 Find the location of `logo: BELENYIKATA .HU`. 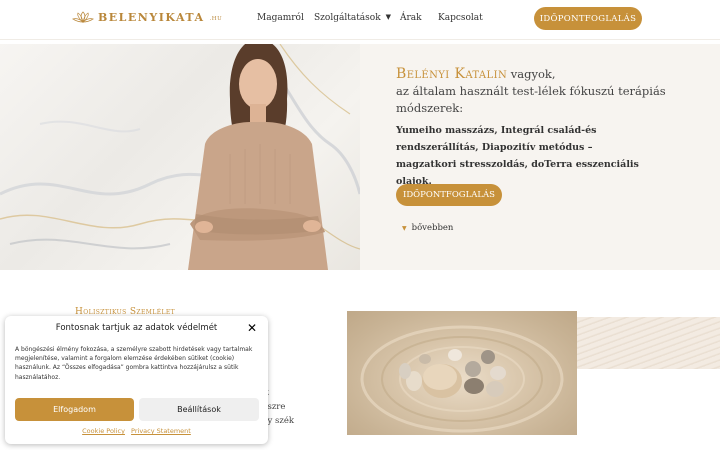

logo: BELENYIKATA .HU is located at coordinates (147, 17).